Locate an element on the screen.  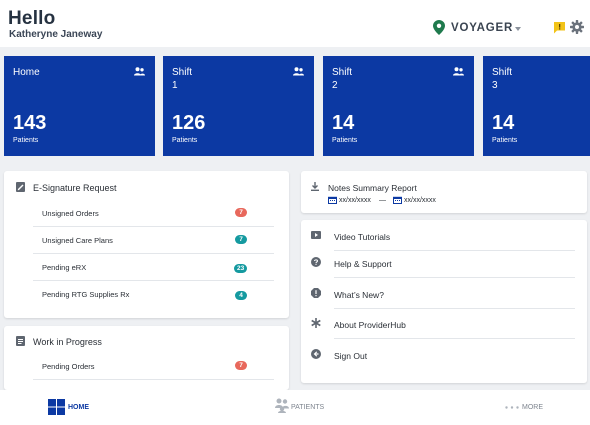
row-label: Pending Orders is located at coordinates (68, 366).